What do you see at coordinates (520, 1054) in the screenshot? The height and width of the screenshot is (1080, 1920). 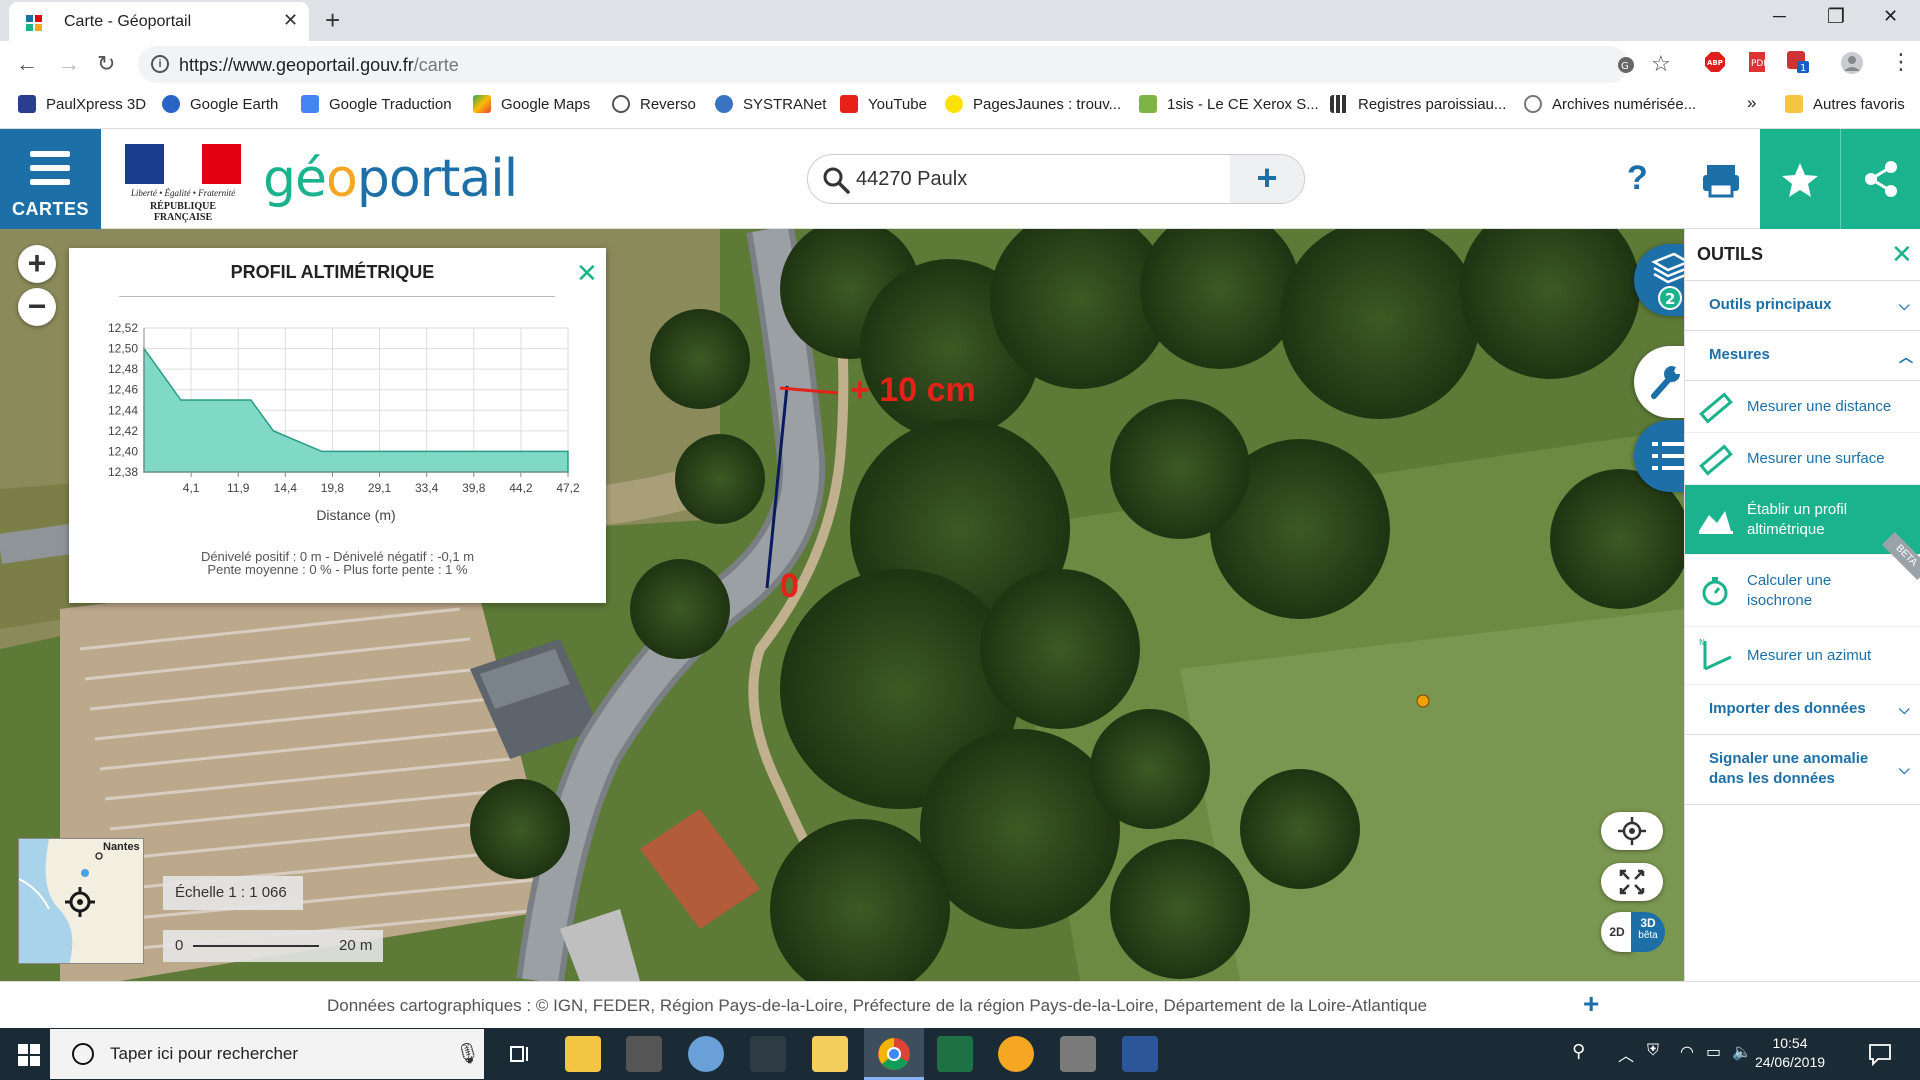 I see `task-view-icon` at bounding box center [520, 1054].